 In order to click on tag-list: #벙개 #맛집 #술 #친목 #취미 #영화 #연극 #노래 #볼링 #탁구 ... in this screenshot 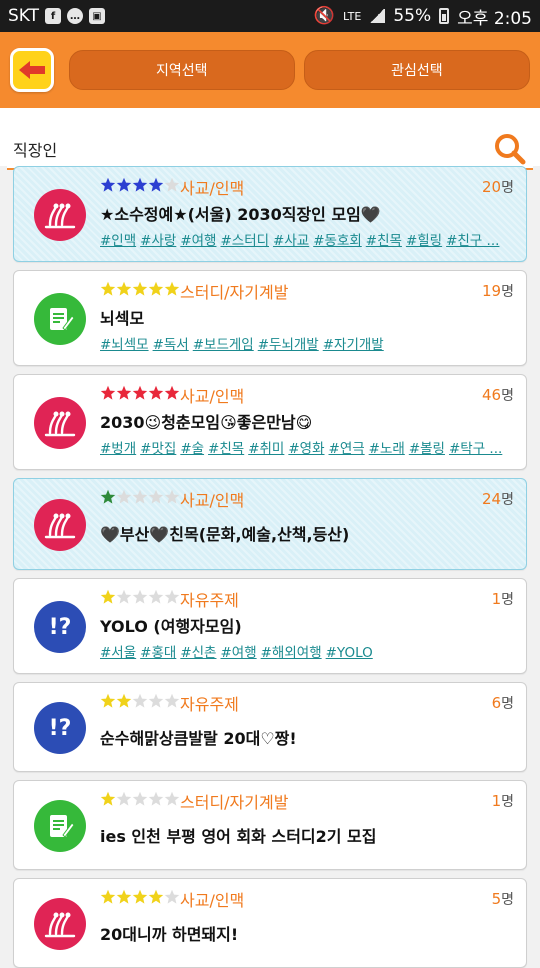, I will do `click(307, 447)`.